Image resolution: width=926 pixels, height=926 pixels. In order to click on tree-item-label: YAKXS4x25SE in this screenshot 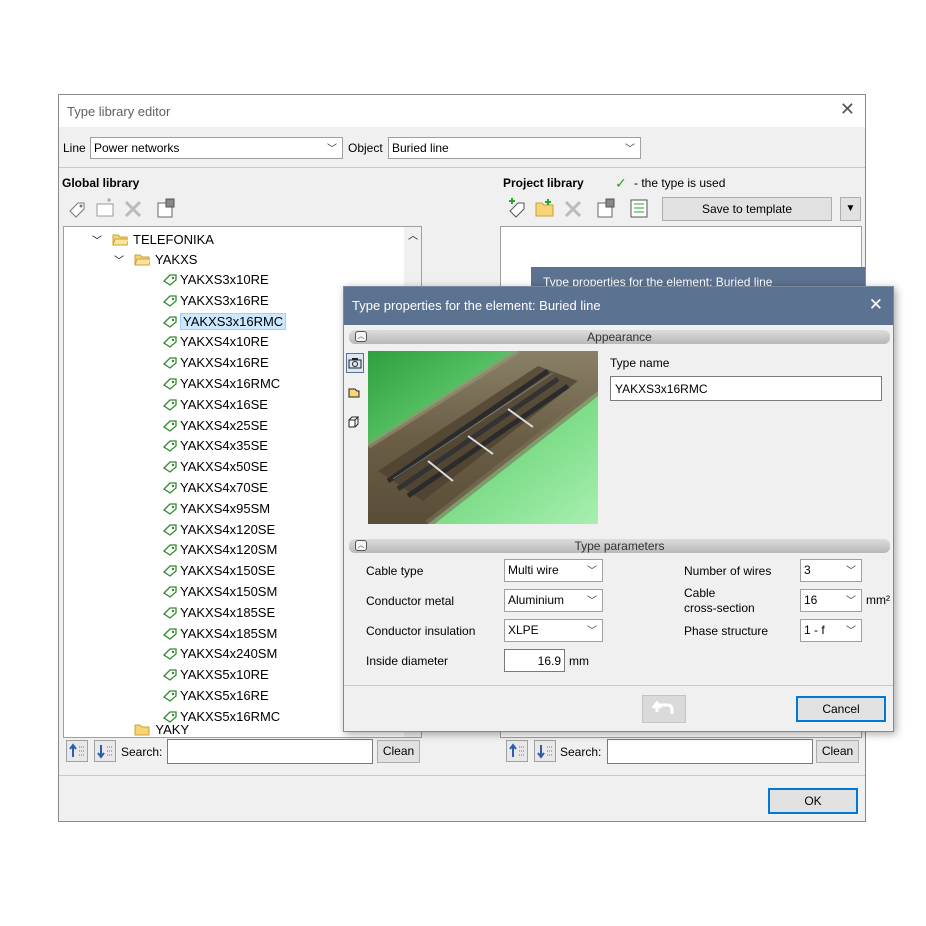, I will do `click(224, 425)`.